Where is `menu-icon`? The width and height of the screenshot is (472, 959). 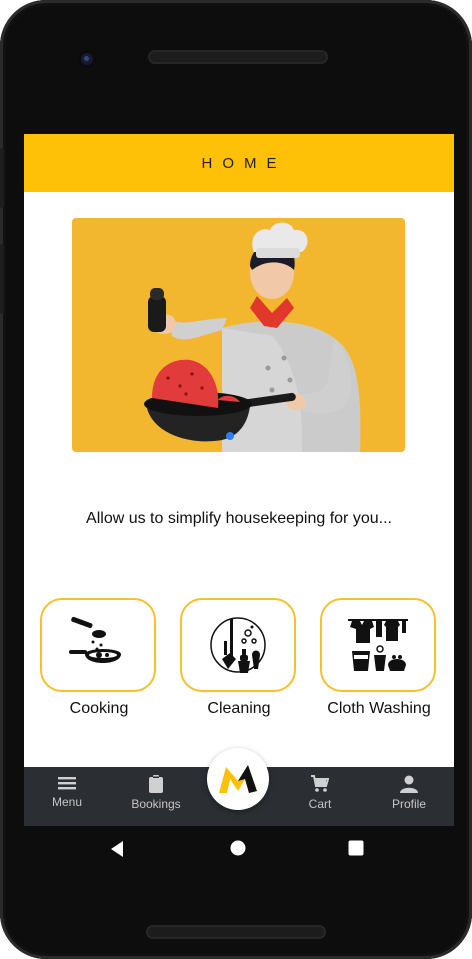 menu-icon is located at coordinates (67, 783).